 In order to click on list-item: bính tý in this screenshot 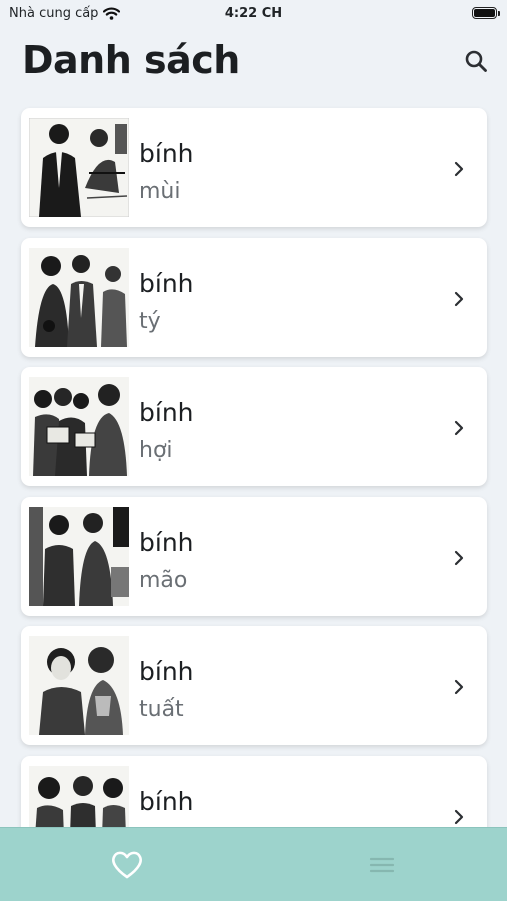, I will do `click(254, 297)`.